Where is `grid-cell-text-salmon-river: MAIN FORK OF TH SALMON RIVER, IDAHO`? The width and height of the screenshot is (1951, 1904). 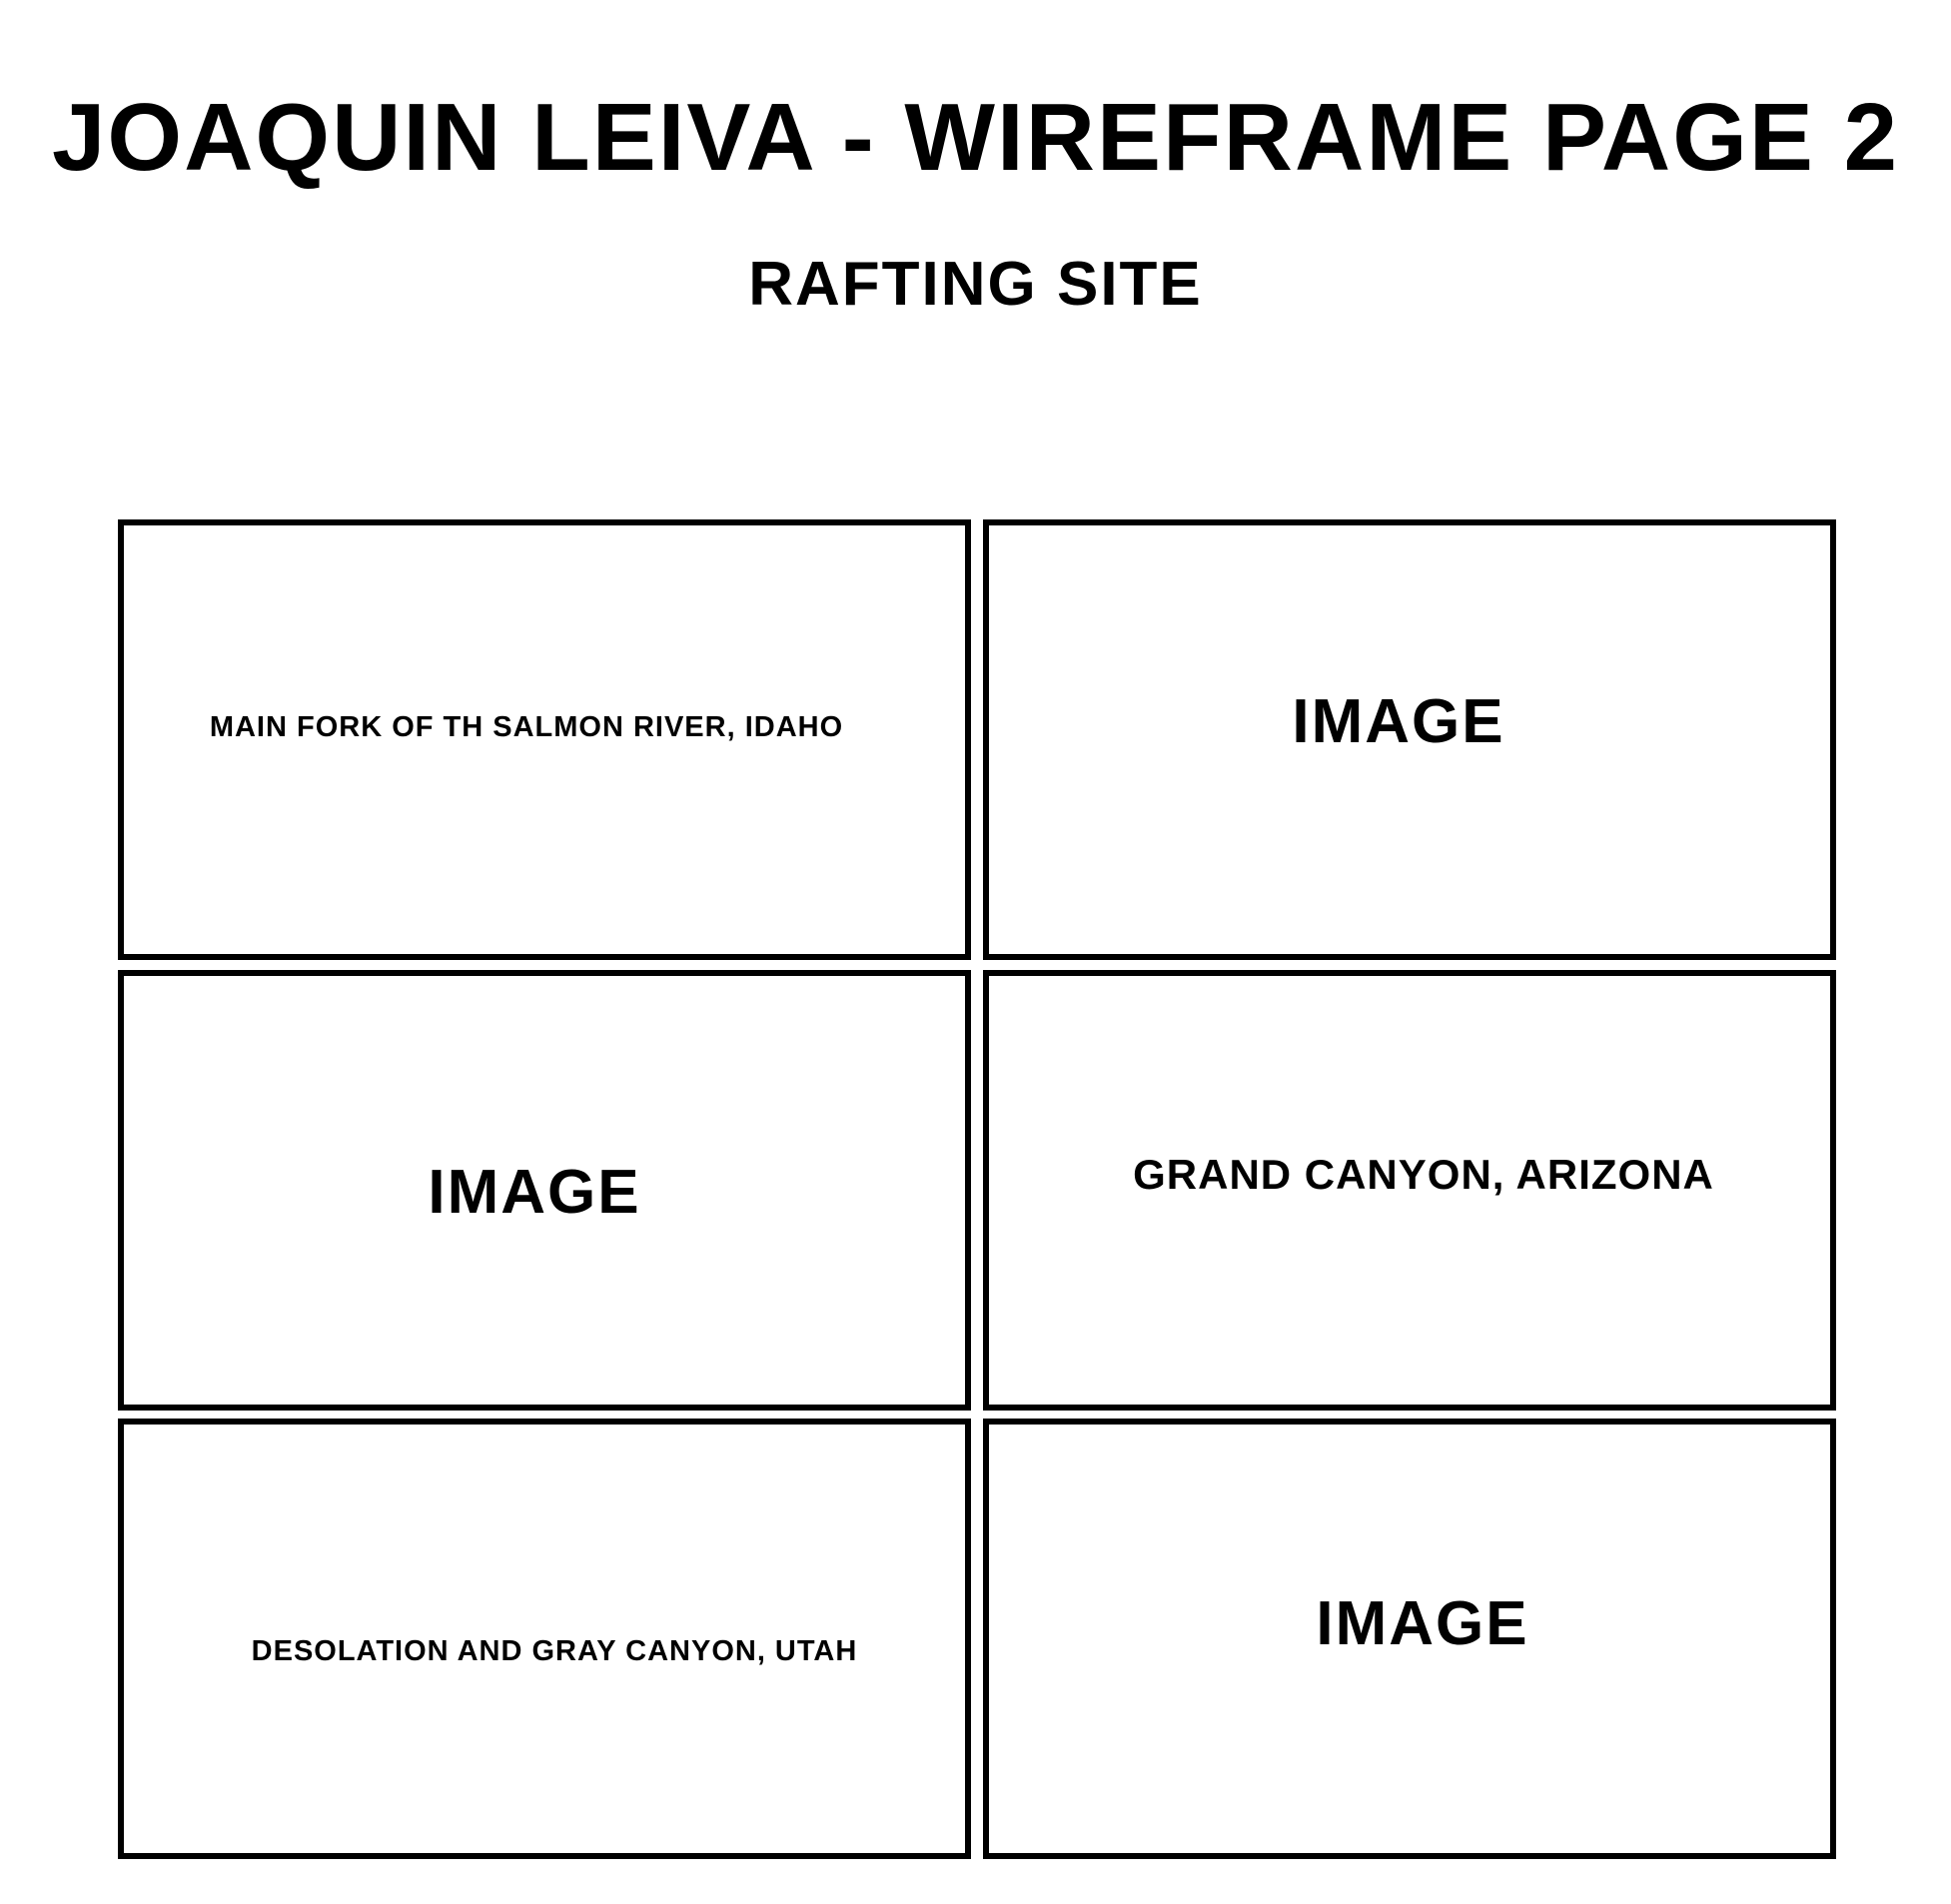 grid-cell-text-salmon-river: MAIN FORK OF TH SALMON RIVER, IDAHO is located at coordinates (544, 739).